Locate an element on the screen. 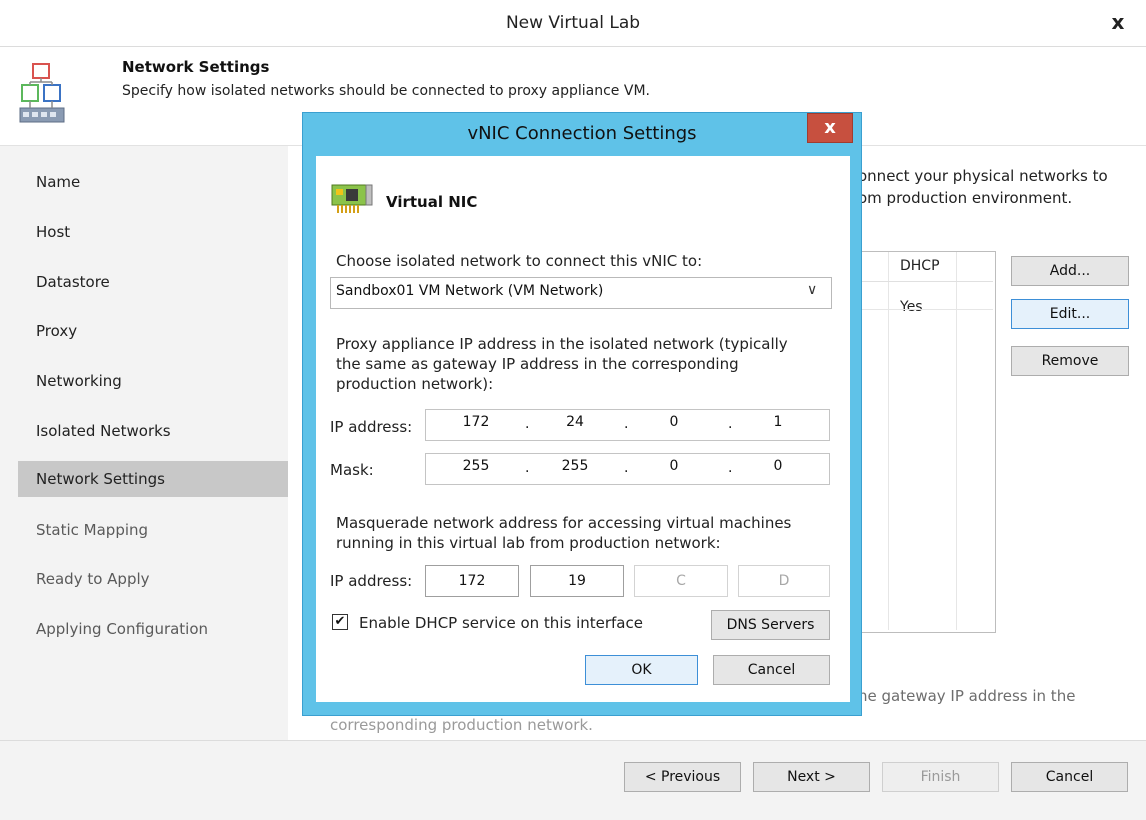 This screenshot has width=1146, height=820. table-header-divider is located at coordinates (926, 281).